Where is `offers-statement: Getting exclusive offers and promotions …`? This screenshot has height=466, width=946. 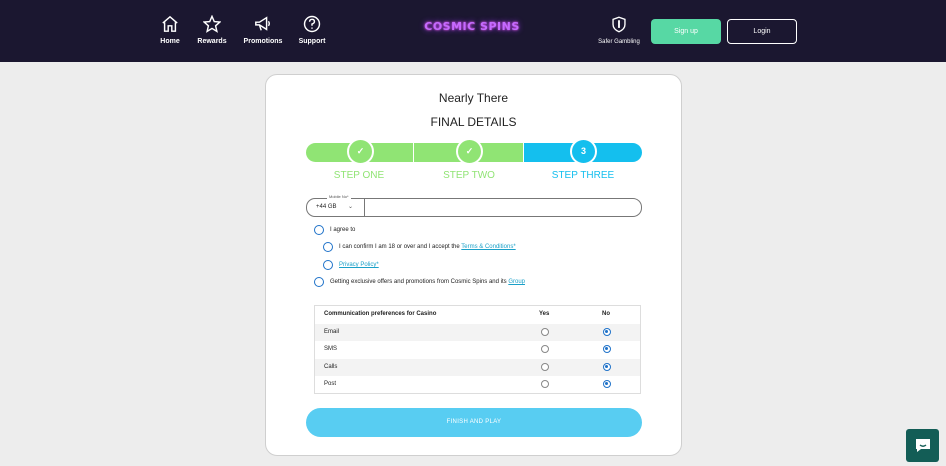 offers-statement: Getting exclusive offers and promotions … is located at coordinates (418, 282).